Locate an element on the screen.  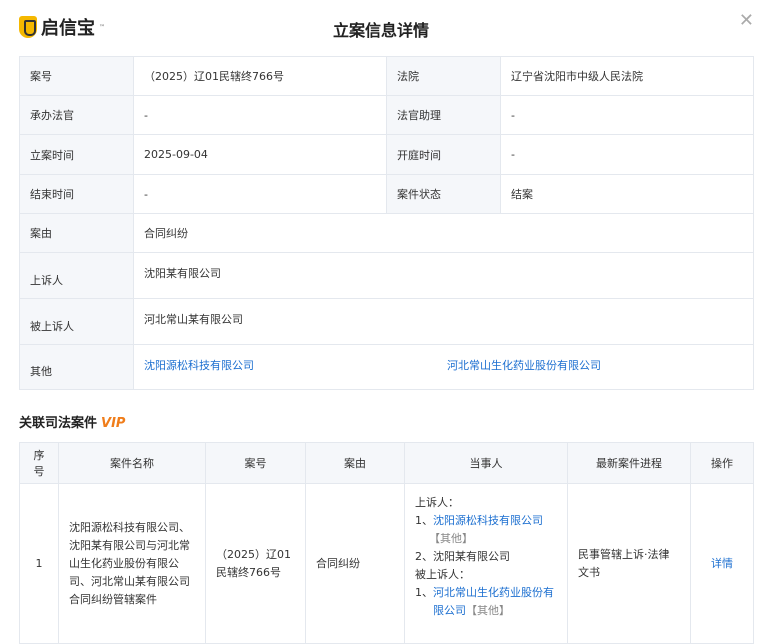
column-header: 案号 is located at coordinates (255, 463).